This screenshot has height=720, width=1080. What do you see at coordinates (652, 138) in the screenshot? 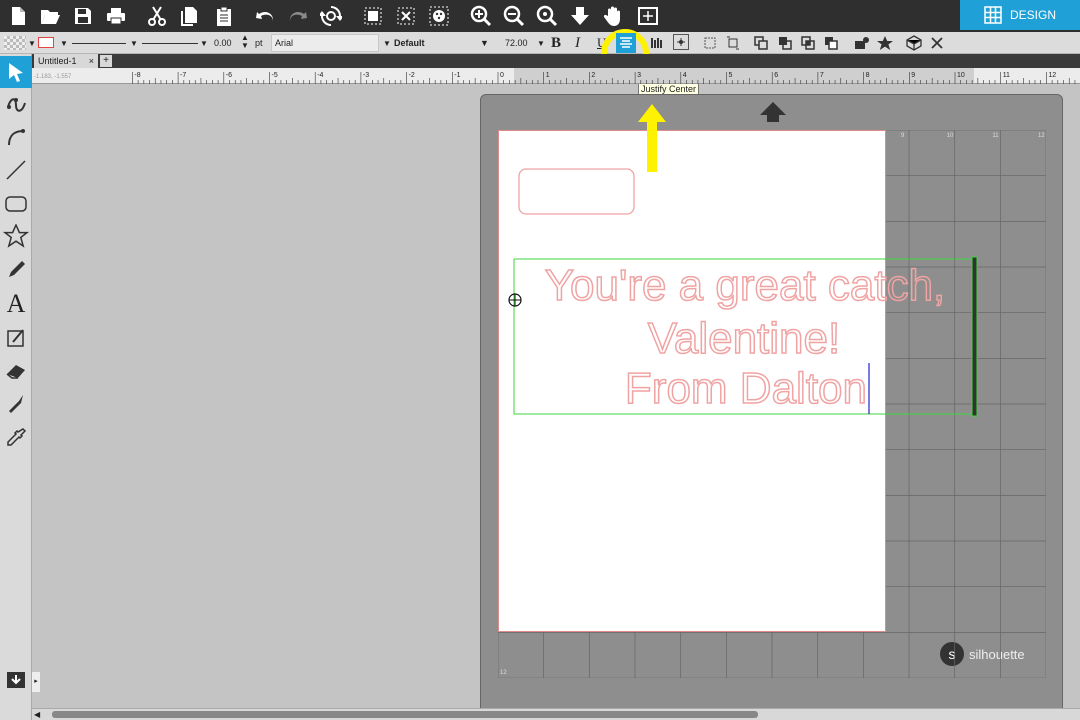
I see `annotation-arrow` at bounding box center [652, 138].